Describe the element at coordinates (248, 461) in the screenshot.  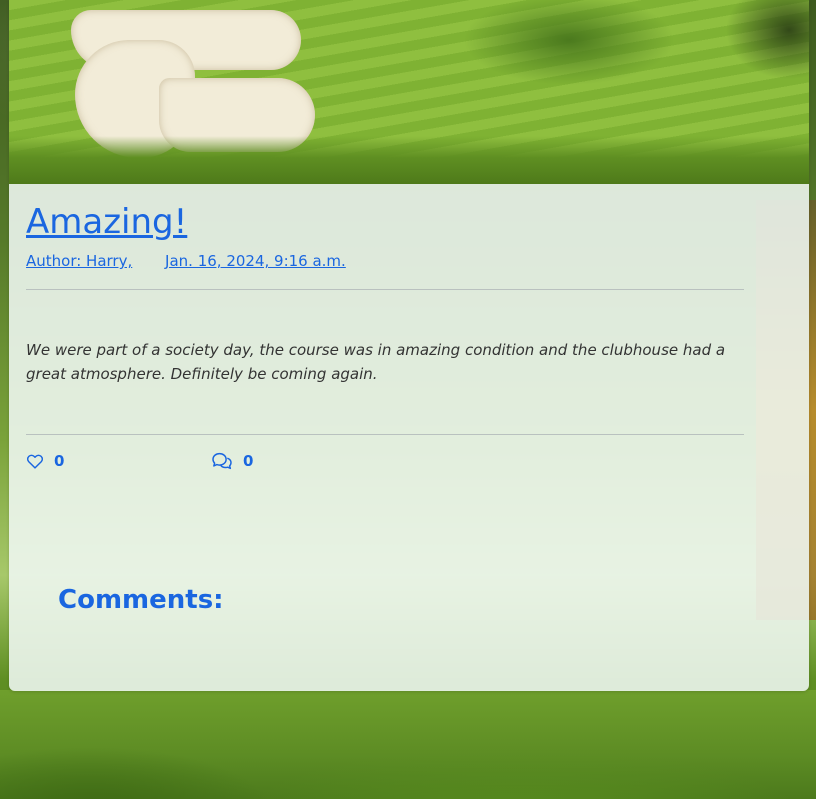
I see `comments-count: 0` at that location.